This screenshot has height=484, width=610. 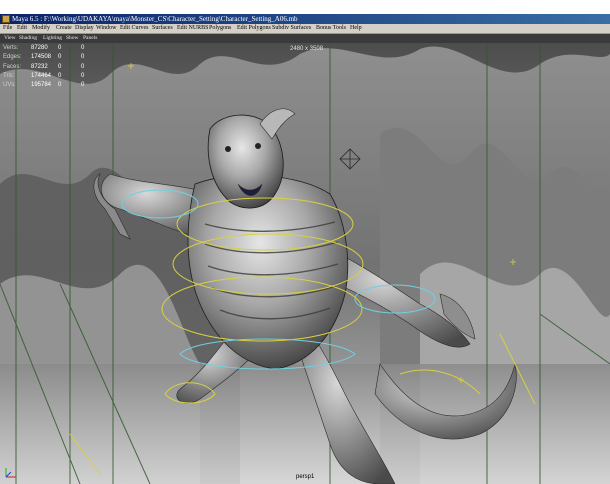 What do you see at coordinates (11, 48) in the screenshot?
I see `hud-label: Verts:` at bounding box center [11, 48].